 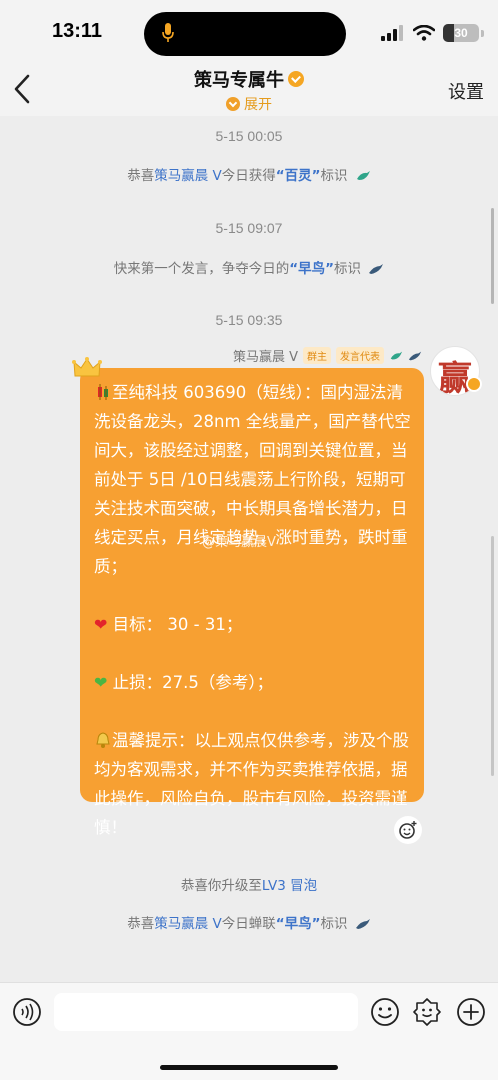 I want to click on microphone-icon, so click(x=168, y=32).